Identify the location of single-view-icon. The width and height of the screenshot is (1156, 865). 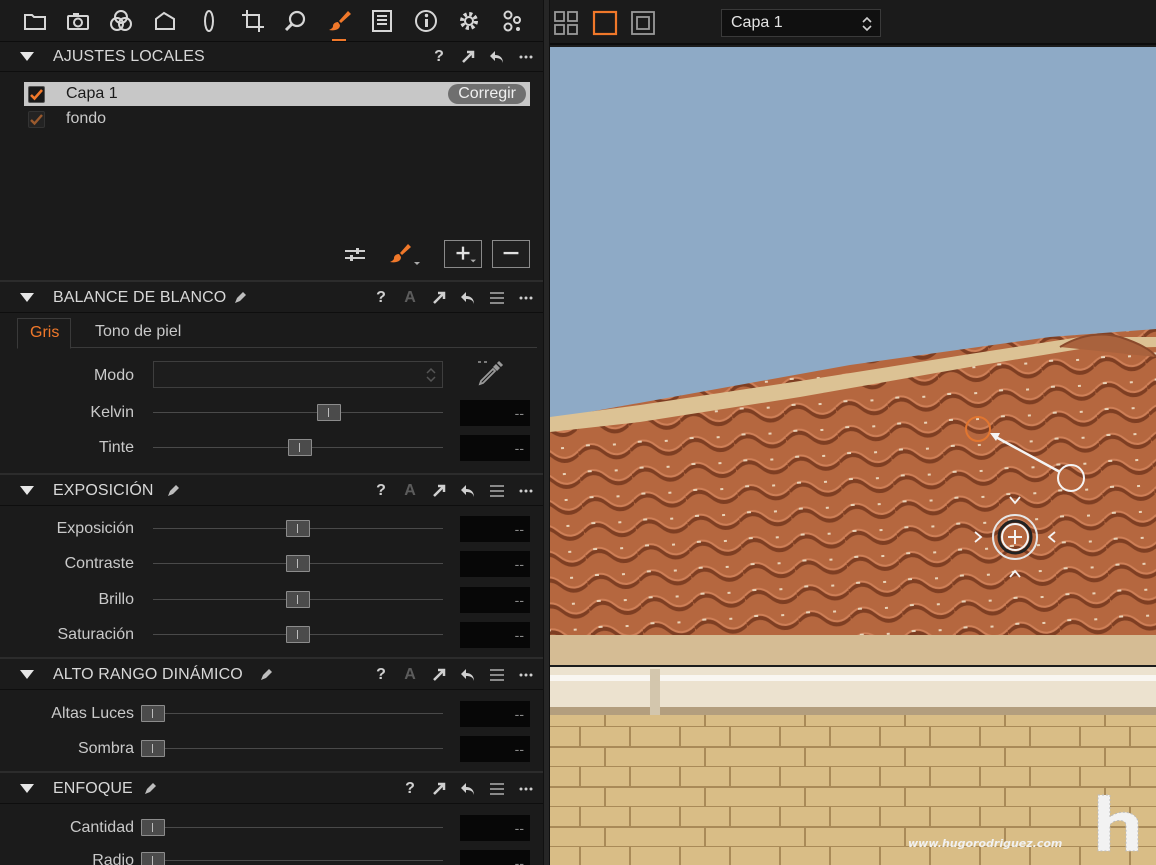
(605, 23).